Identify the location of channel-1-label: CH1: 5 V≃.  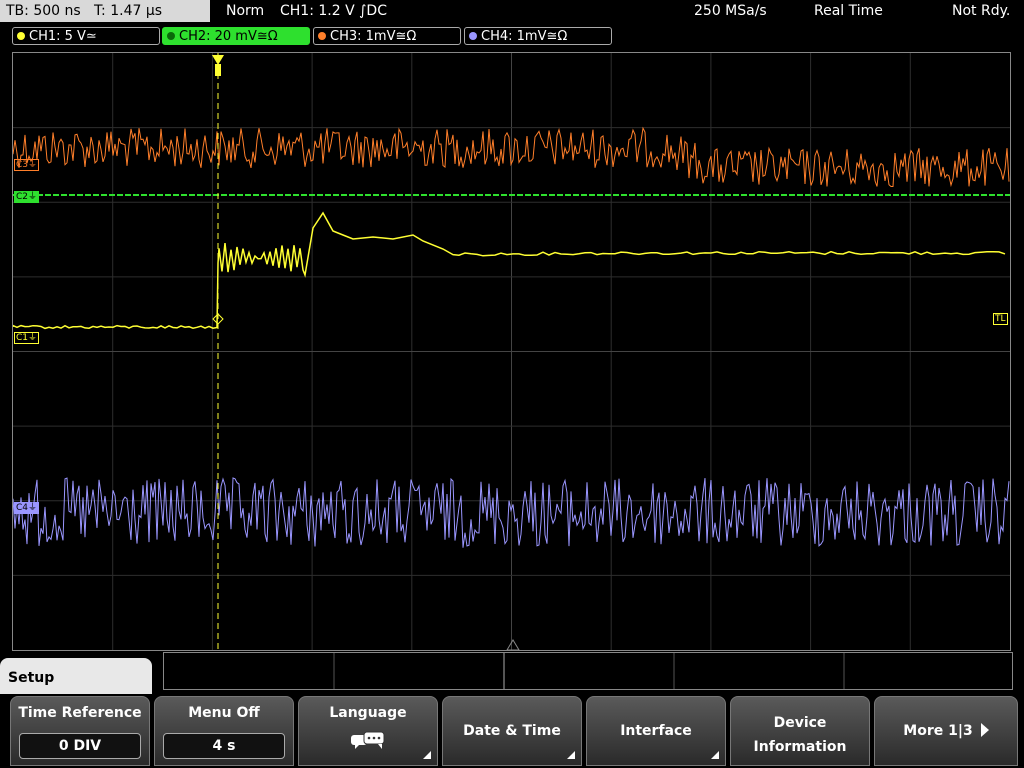
(63, 36).